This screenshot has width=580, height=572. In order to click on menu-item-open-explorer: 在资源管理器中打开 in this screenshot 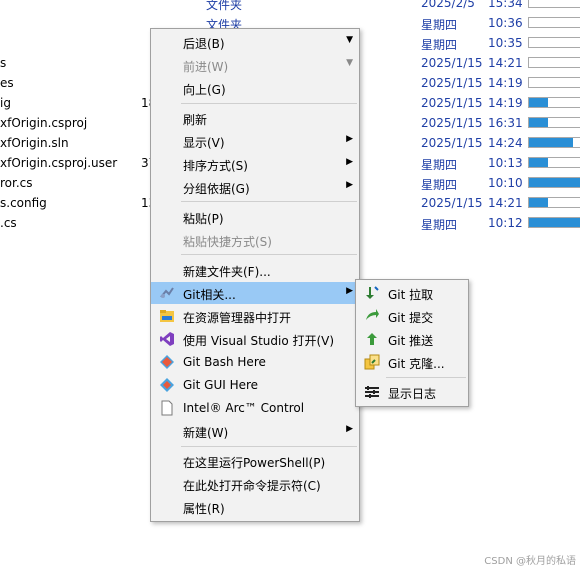, I will do `click(255, 316)`.